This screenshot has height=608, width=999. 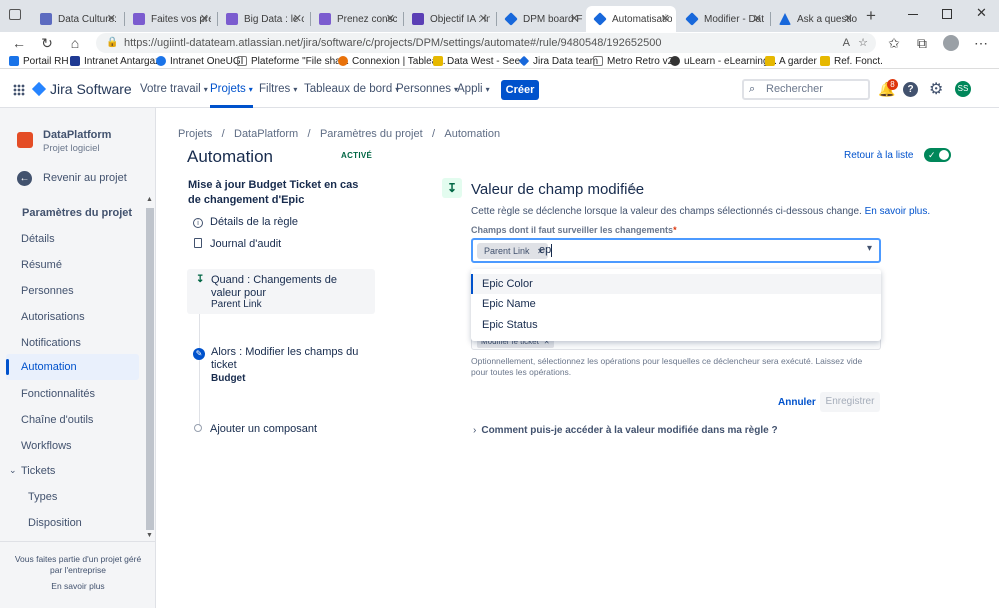 What do you see at coordinates (245, 221) in the screenshot?
I see `rule-details-link: i Détails de la règle` at bounding box center [245, 221].